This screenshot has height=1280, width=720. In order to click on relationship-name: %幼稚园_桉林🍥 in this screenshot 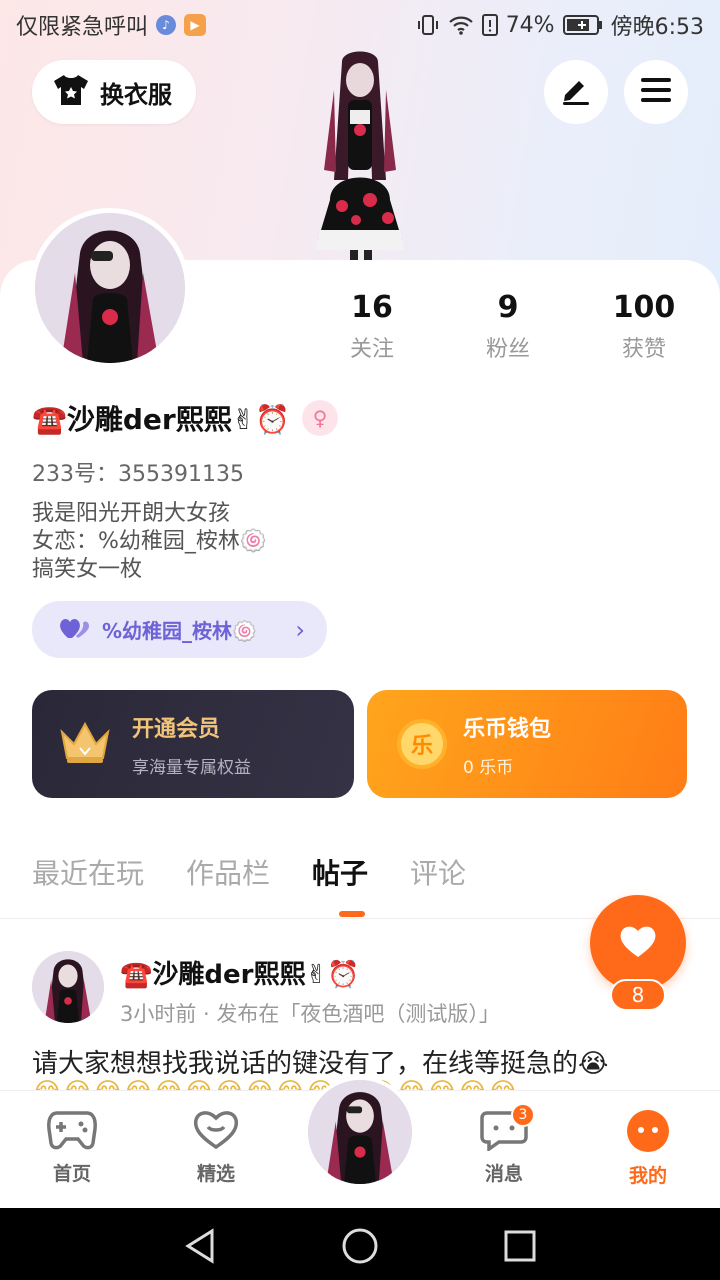, I will do `click(179, 631)`.